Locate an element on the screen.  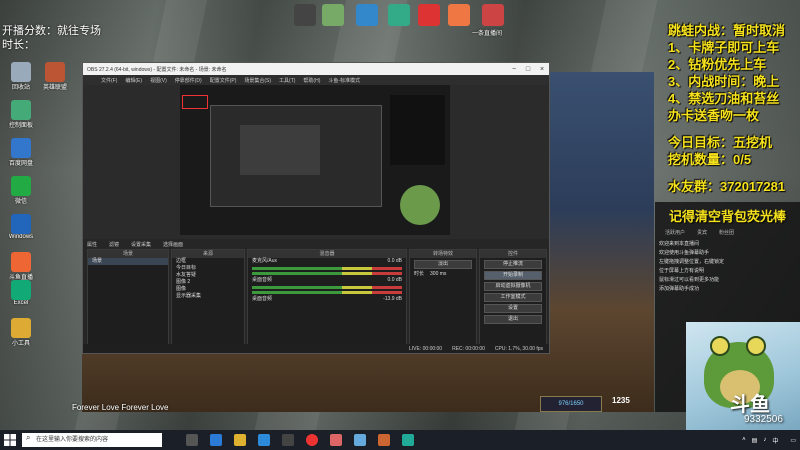
input-method-icon: 中 is located at coordinates (775, 440).